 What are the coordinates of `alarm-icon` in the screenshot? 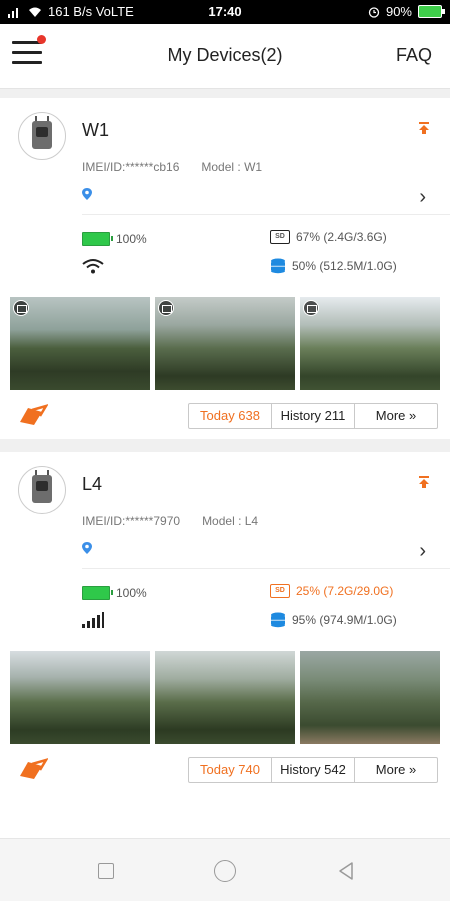 It's located at (374, 12).